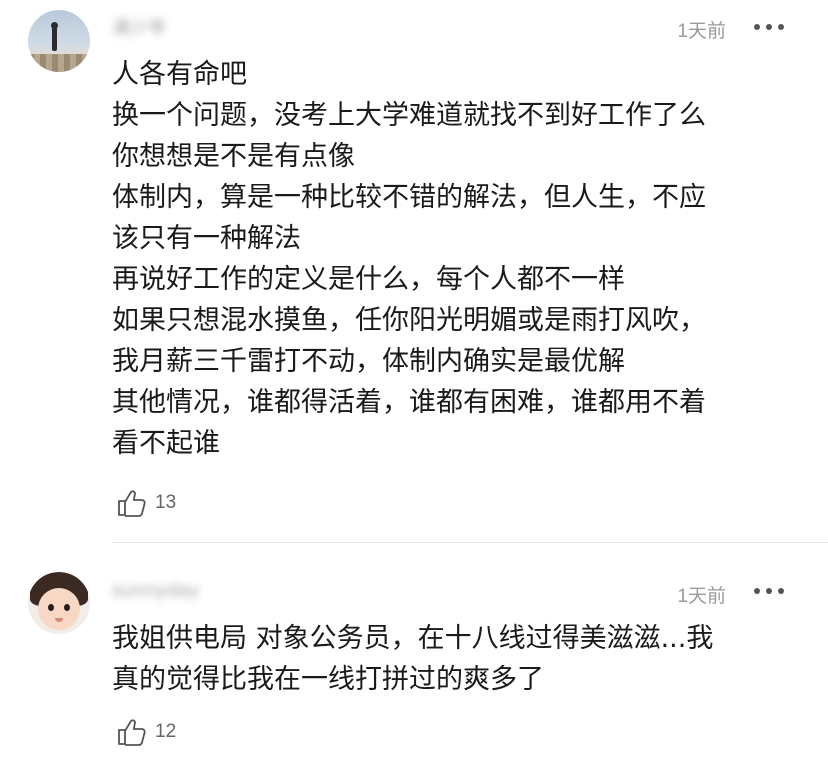  What do you see at coordinates (409, 320) in the screenshot?
I see `comment-line: 如果只想混水摸鱼，任你阳光明媚或是雨打风吹，` at bounding box center [409, 320].